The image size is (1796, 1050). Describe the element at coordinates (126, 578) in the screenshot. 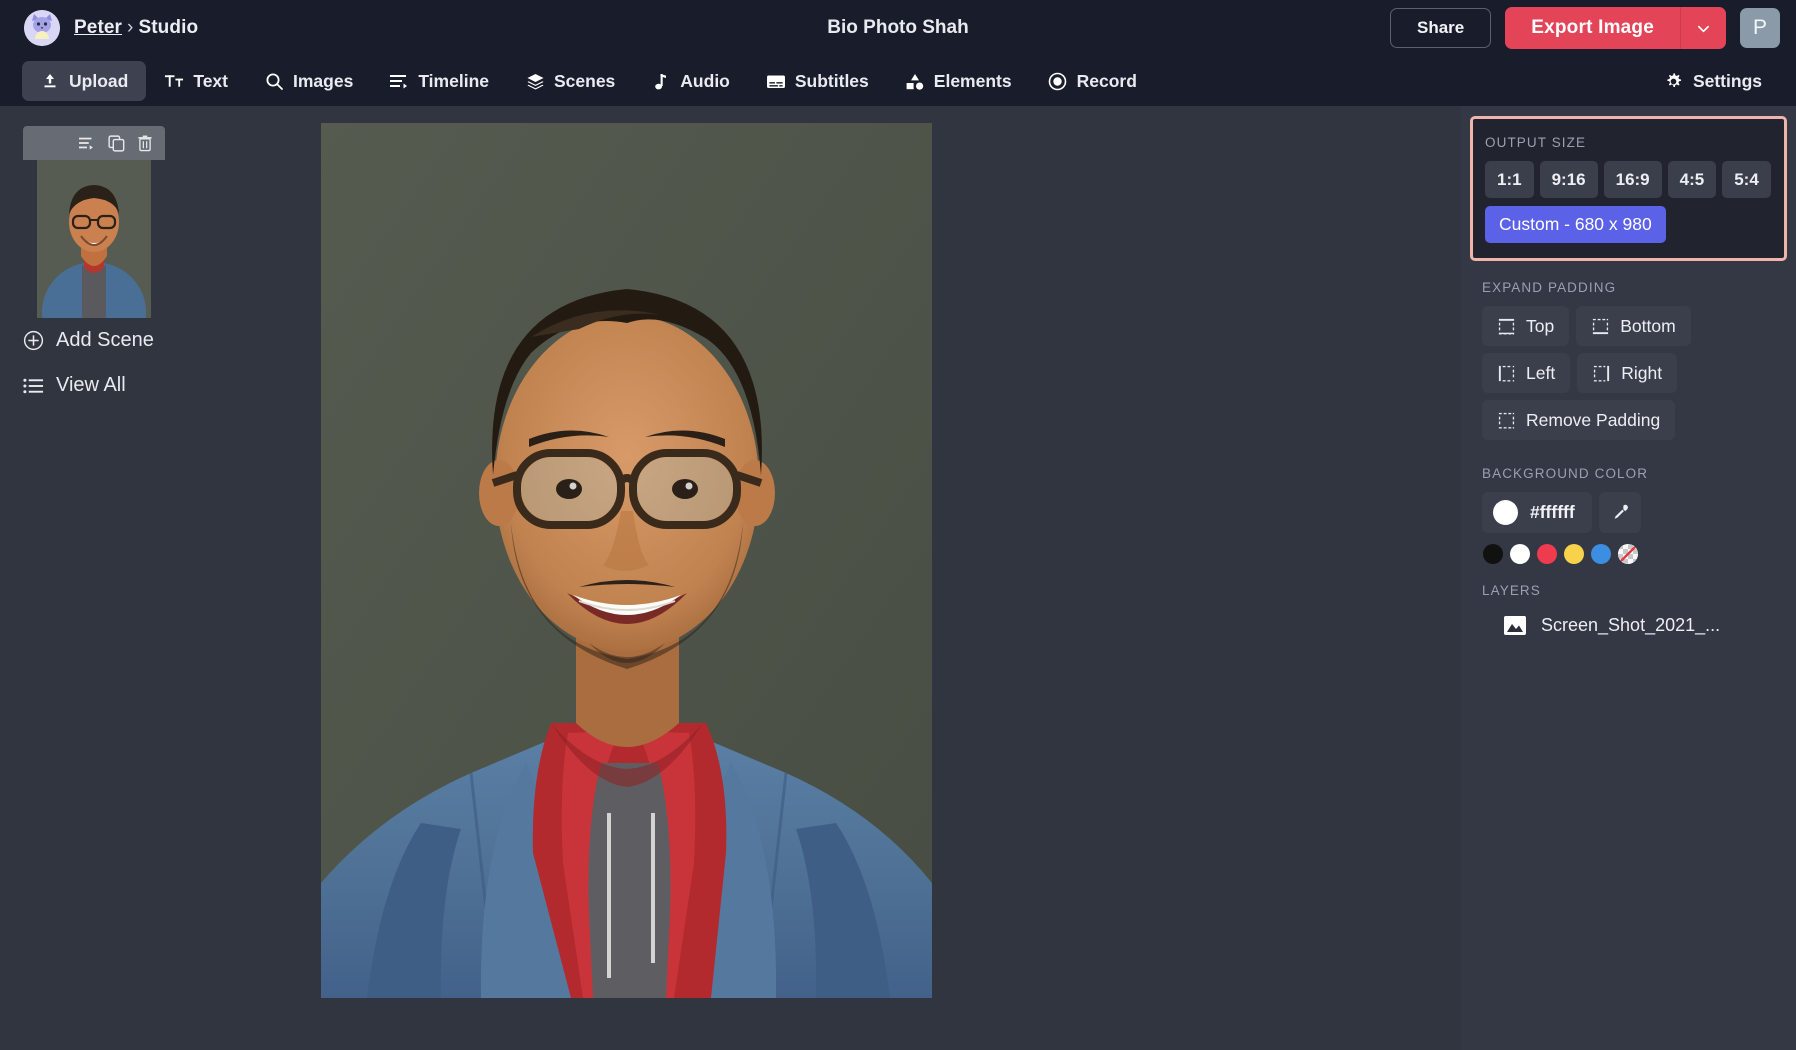

I see `scenes-sidebar: Add Scene View All` at that location.